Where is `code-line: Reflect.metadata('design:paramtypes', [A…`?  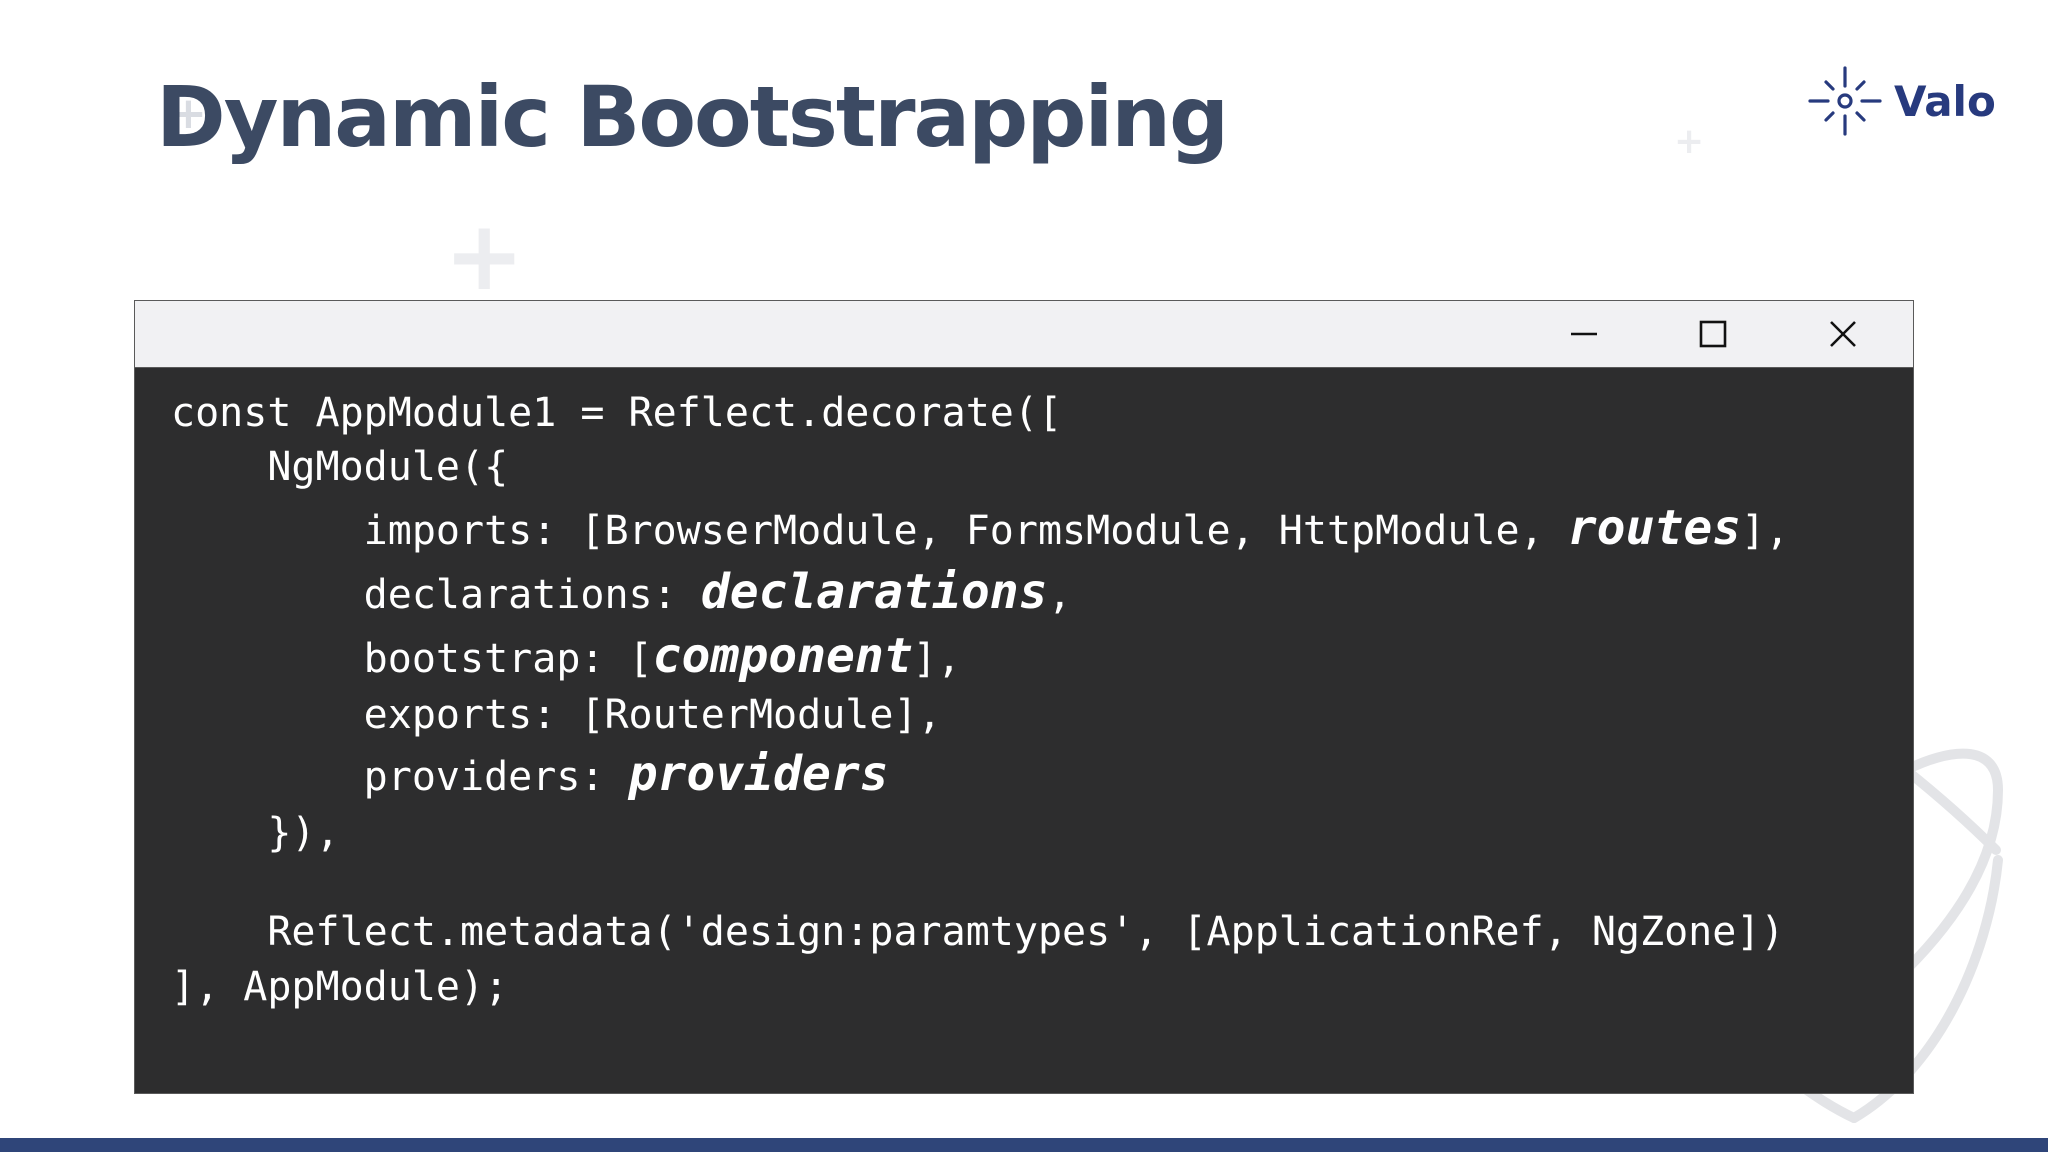 code-line: Reflect.metadata('design:paramtypes', [A… is located at coordinates (978, 932).